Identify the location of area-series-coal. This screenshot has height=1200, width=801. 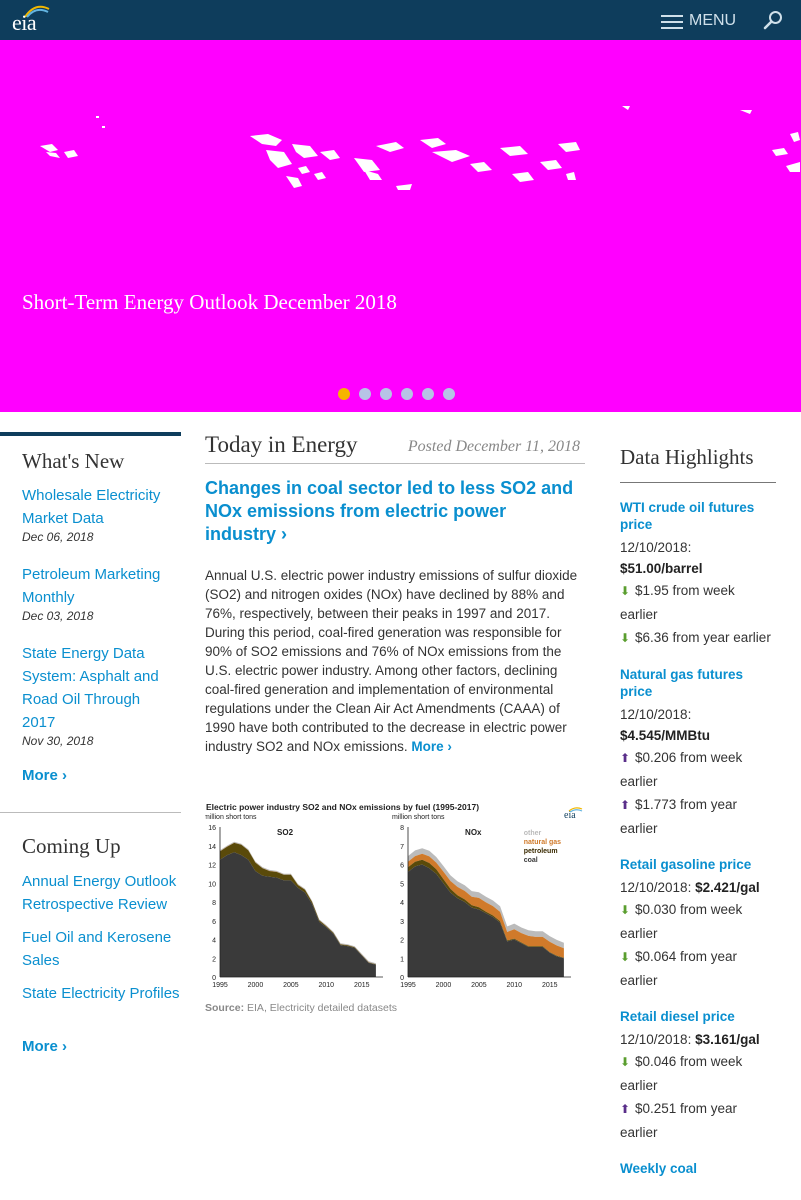
(486, 920).